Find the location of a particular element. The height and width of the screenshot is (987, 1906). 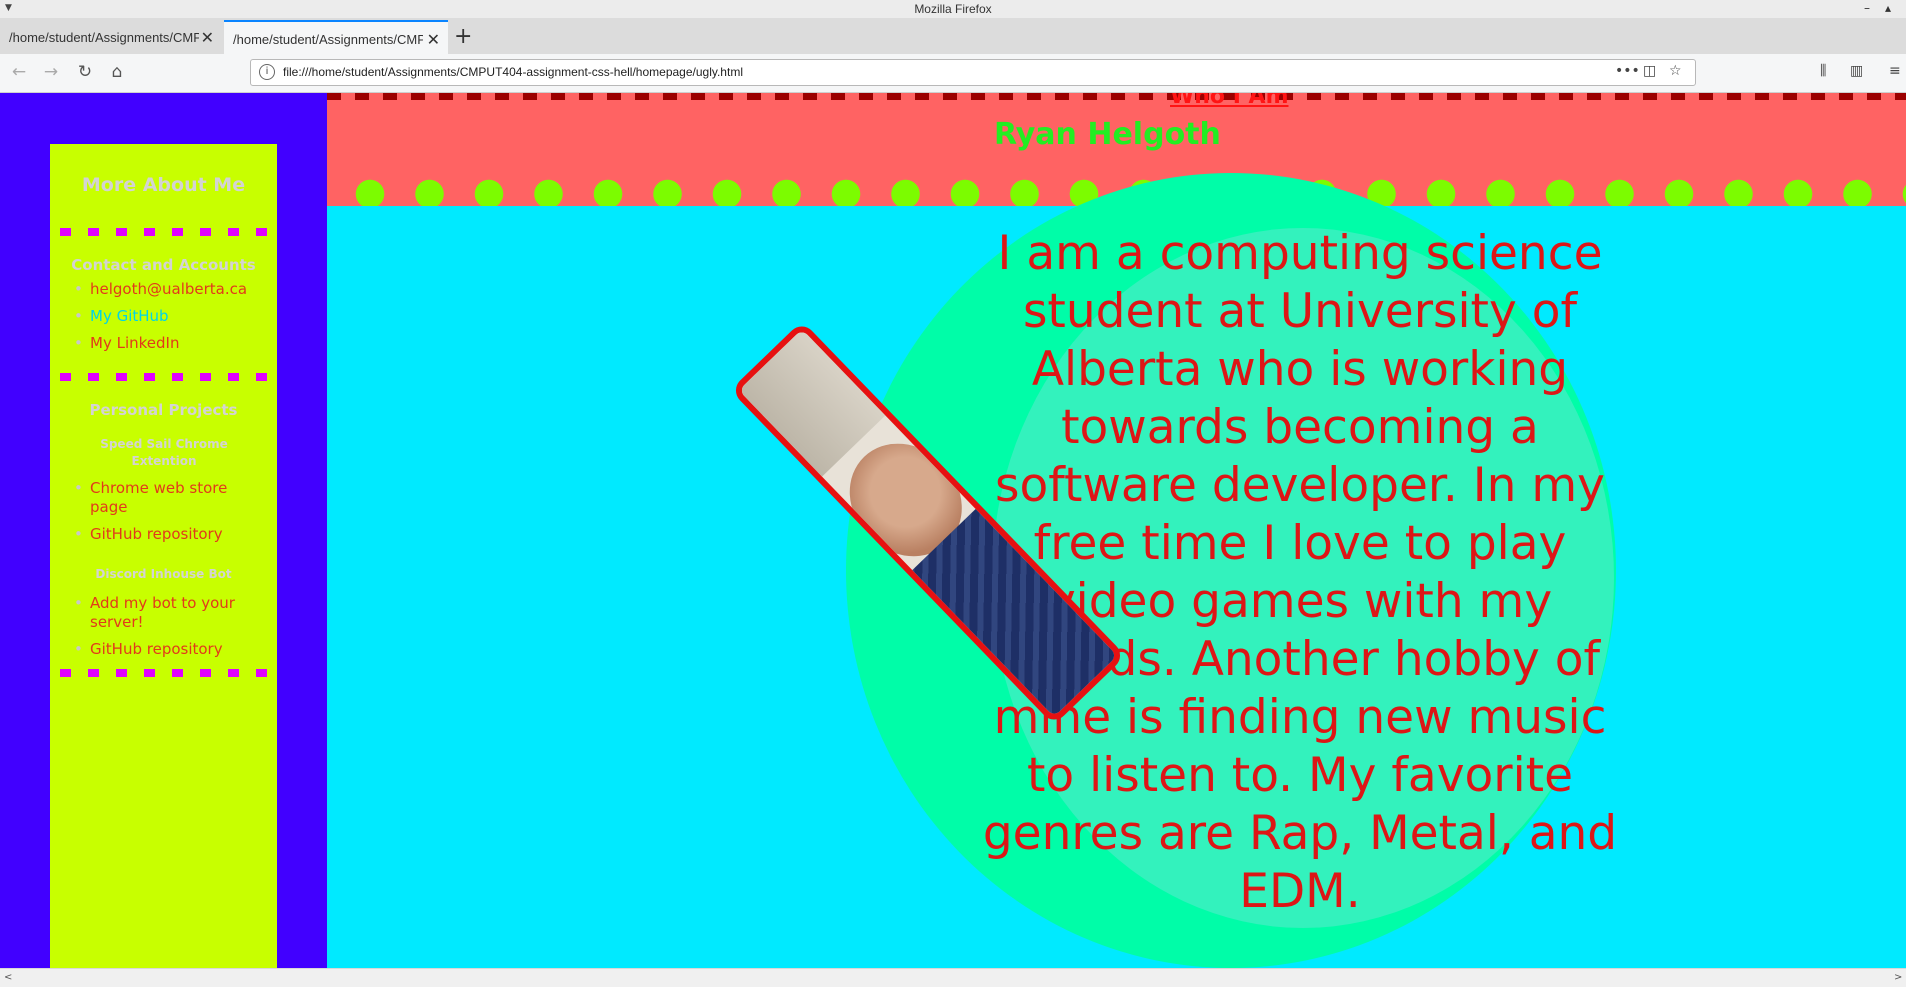

new-tab-icon: + is located at coordinates (463, 36).